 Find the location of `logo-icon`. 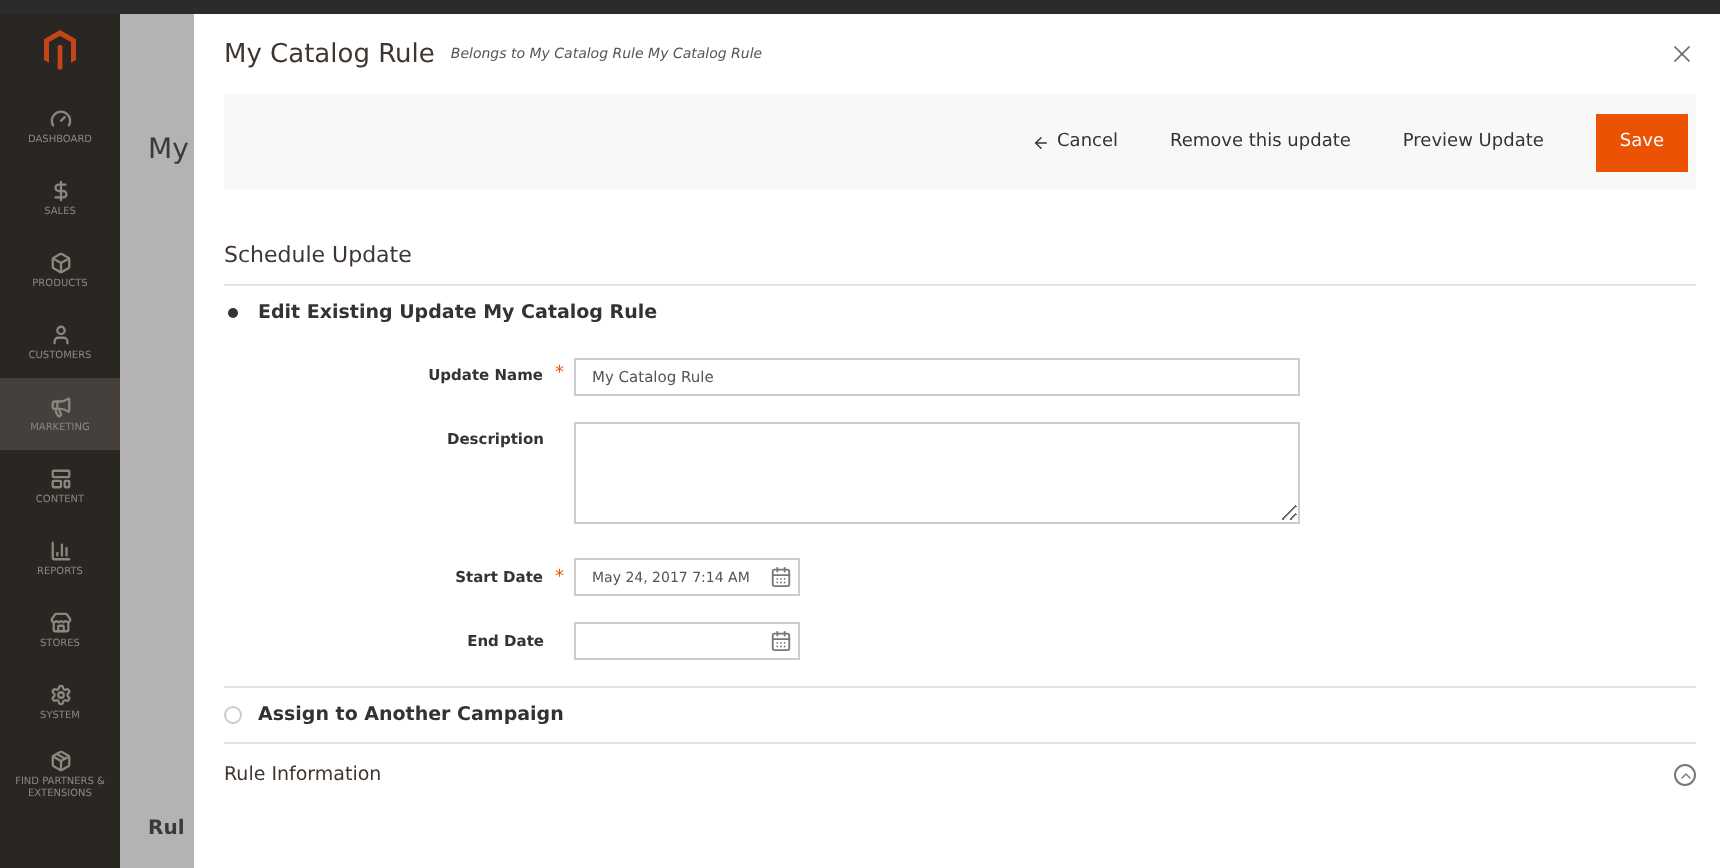

logo-icon is located at coordinates (60, 50).